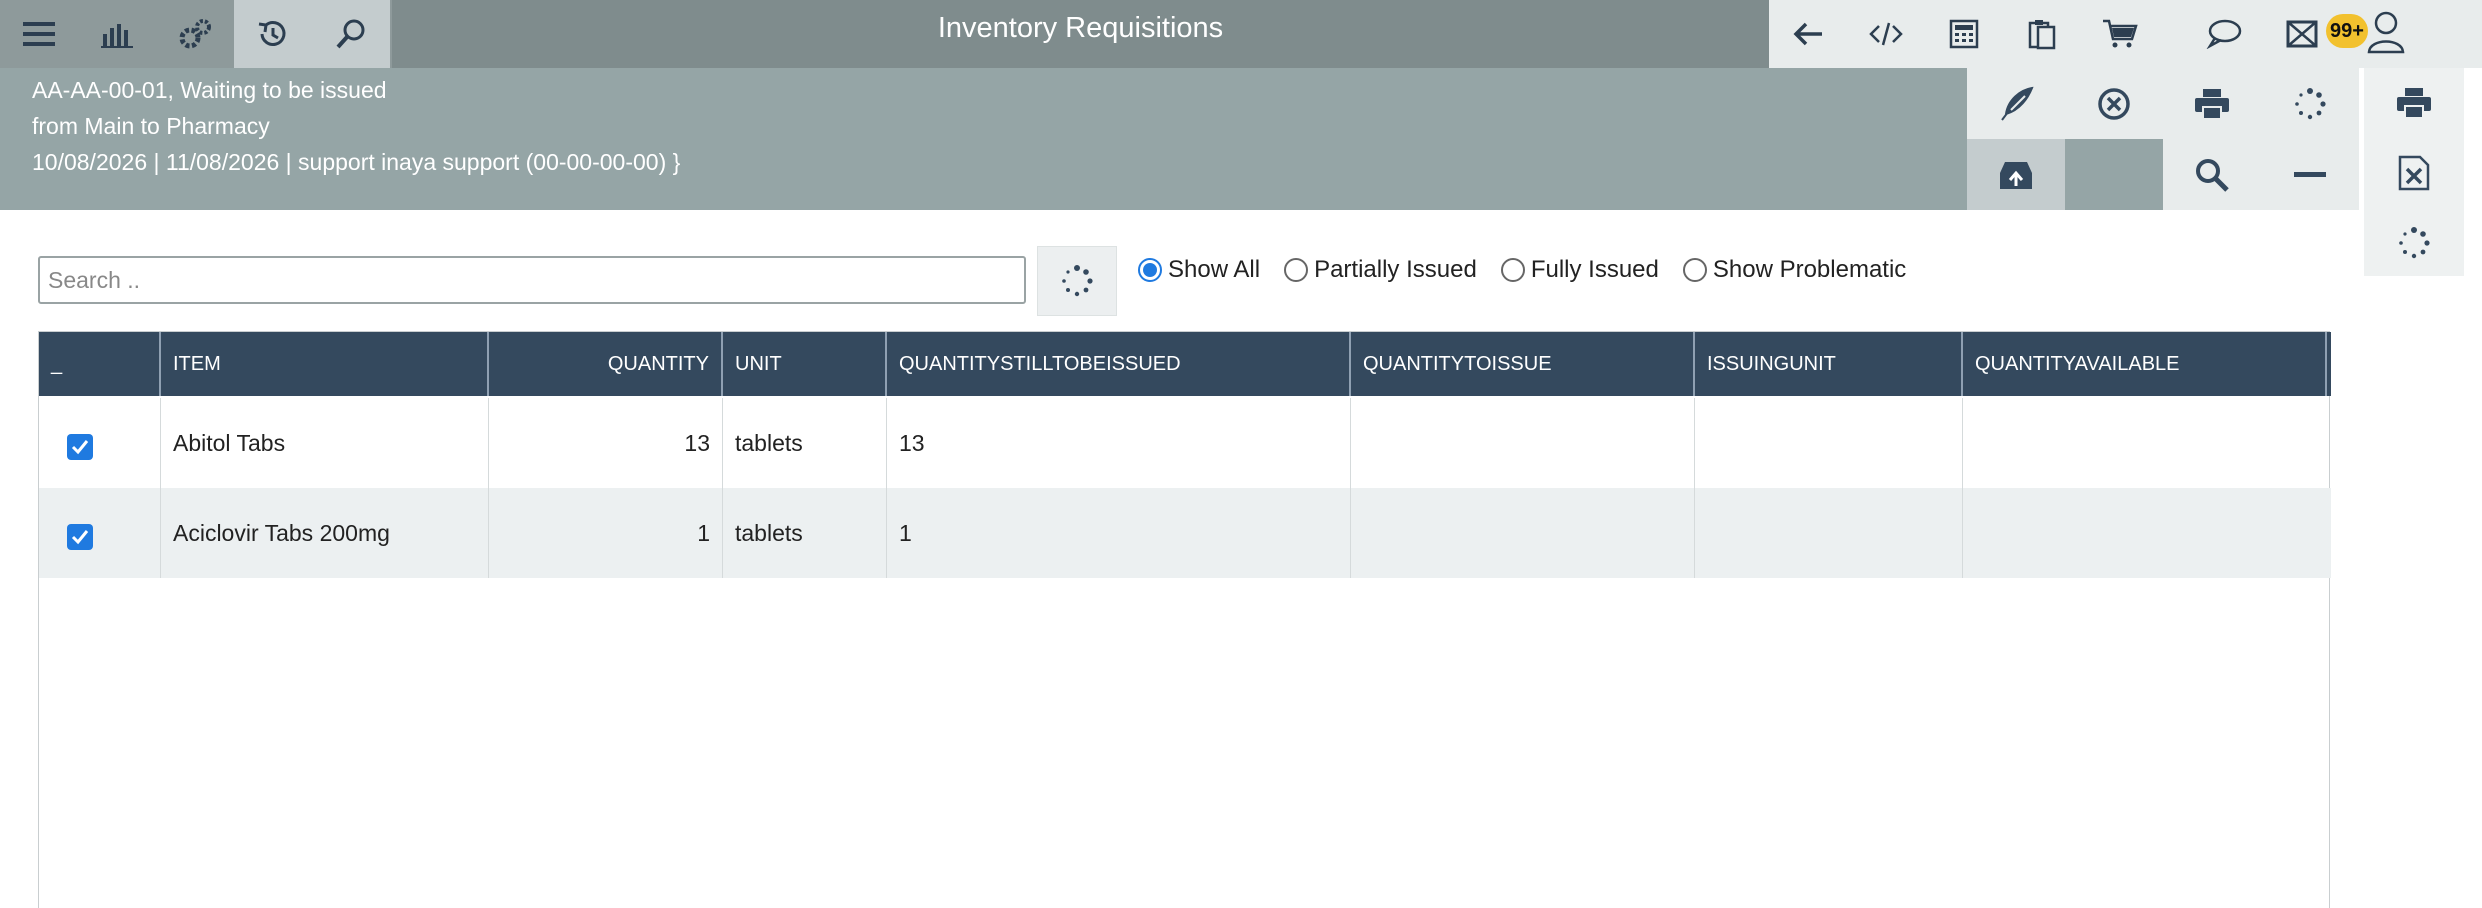 The width and height of the screenshot is (2482, 908). I want to click on bar-chart-icon, so click(117, 36).